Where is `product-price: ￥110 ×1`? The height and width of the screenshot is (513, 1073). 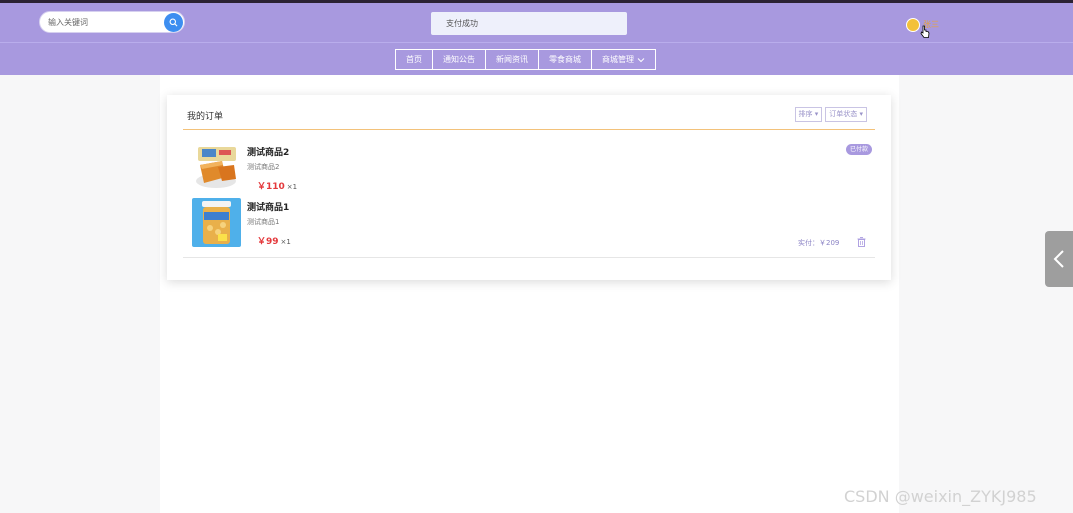 product-price: ￥110 ×1 is located at coordinates (277, 185).